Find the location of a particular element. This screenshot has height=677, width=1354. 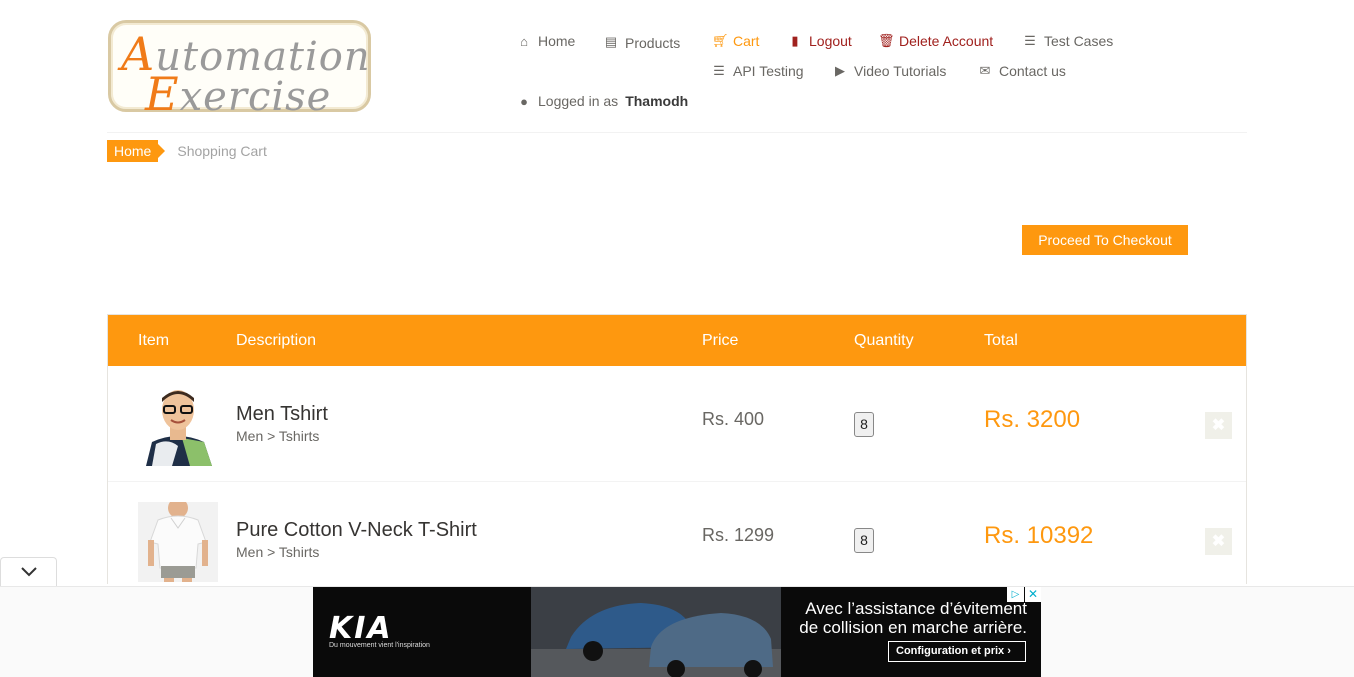

breadcrumb: Home Shopping Cart is located at coordinates (187, 151).